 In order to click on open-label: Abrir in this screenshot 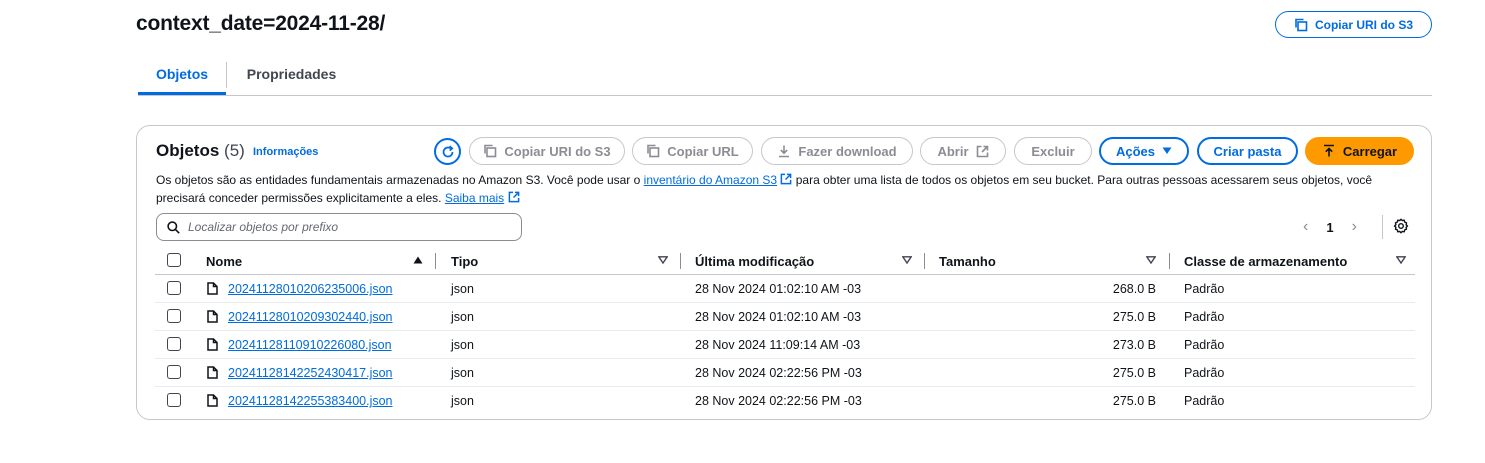, I will do `click(953, 151)`.